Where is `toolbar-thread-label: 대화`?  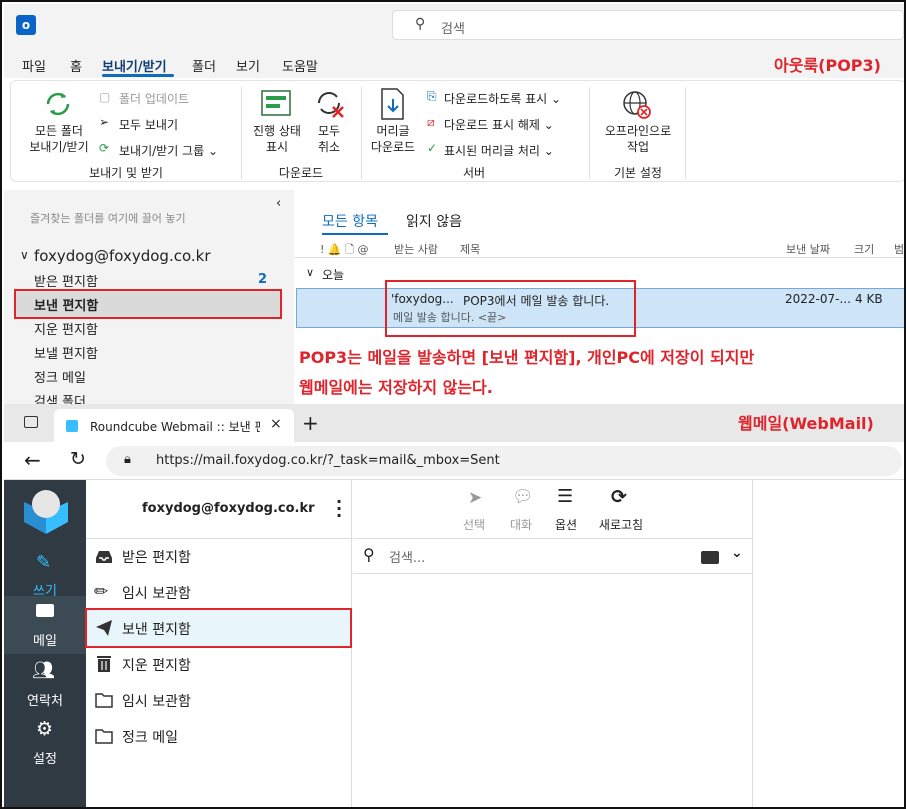 toolbar-thread-label: 대화 is located at coordinates (521, 525).